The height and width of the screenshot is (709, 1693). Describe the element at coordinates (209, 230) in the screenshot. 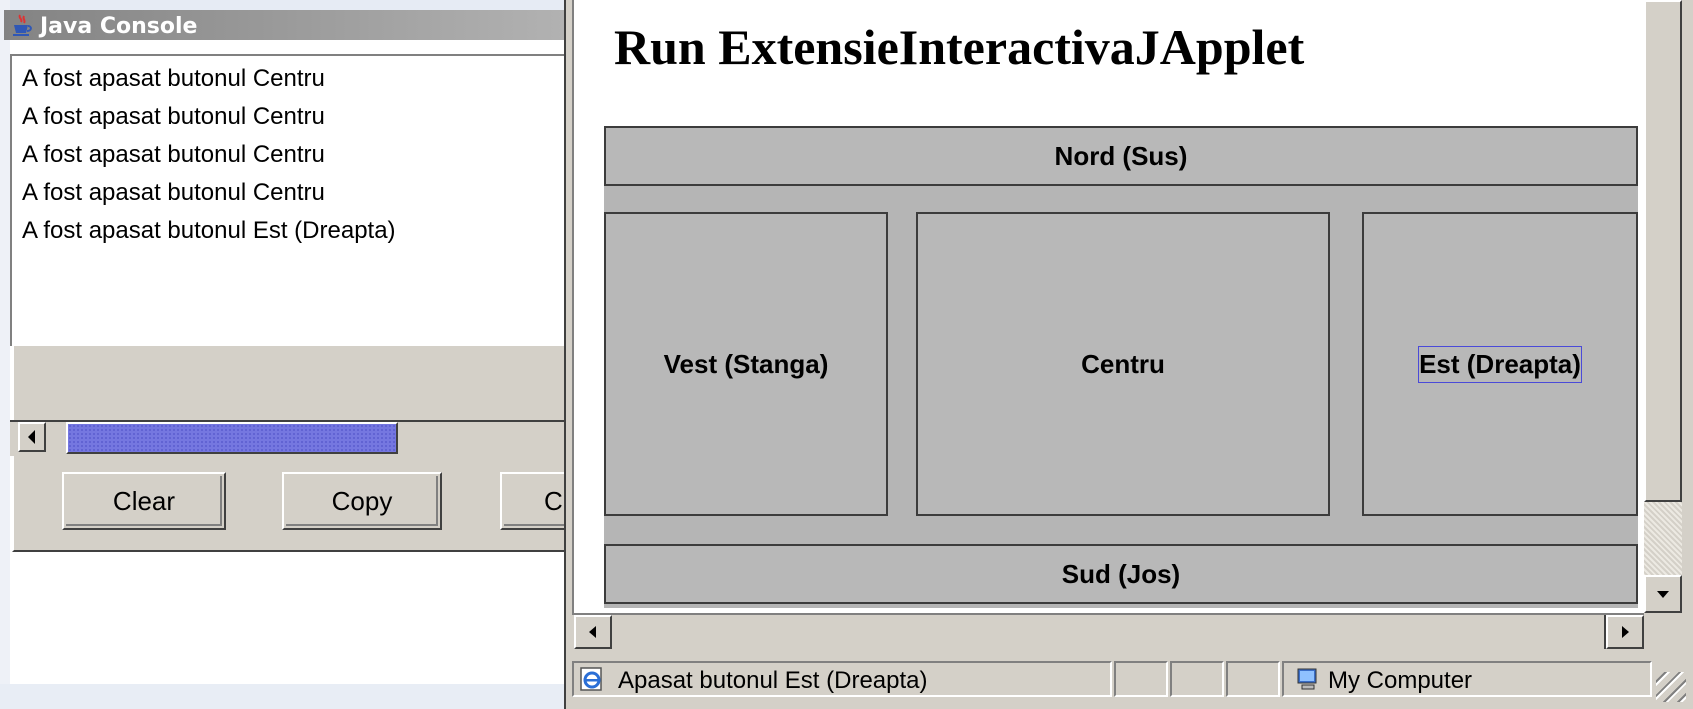

I see `console-line: A fost apasat butonul Est (Dreapta)` at that location.